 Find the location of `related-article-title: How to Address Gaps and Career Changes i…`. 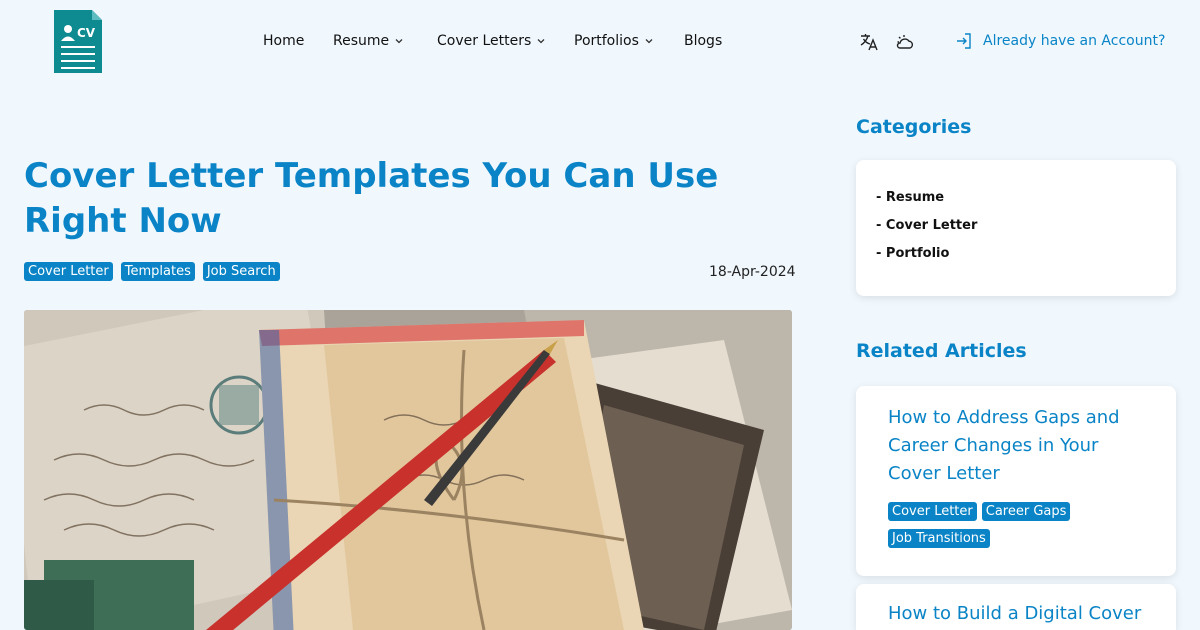

related-article-title: How to Address Gaps and Career Changes i… is located at coordinates (1016, 446).